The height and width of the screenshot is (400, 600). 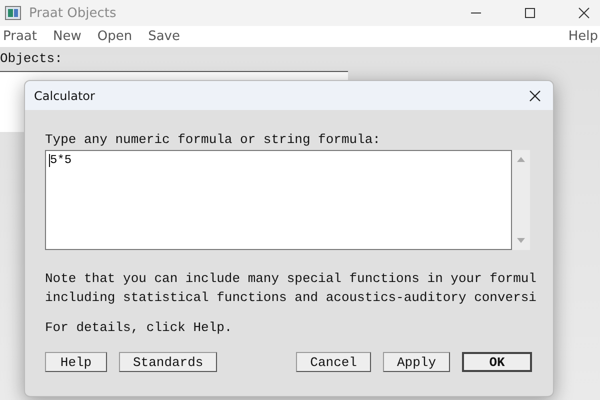 I want to click on prompt-label: Type any numeric formula or string formula:, so click(x=213, y=140).